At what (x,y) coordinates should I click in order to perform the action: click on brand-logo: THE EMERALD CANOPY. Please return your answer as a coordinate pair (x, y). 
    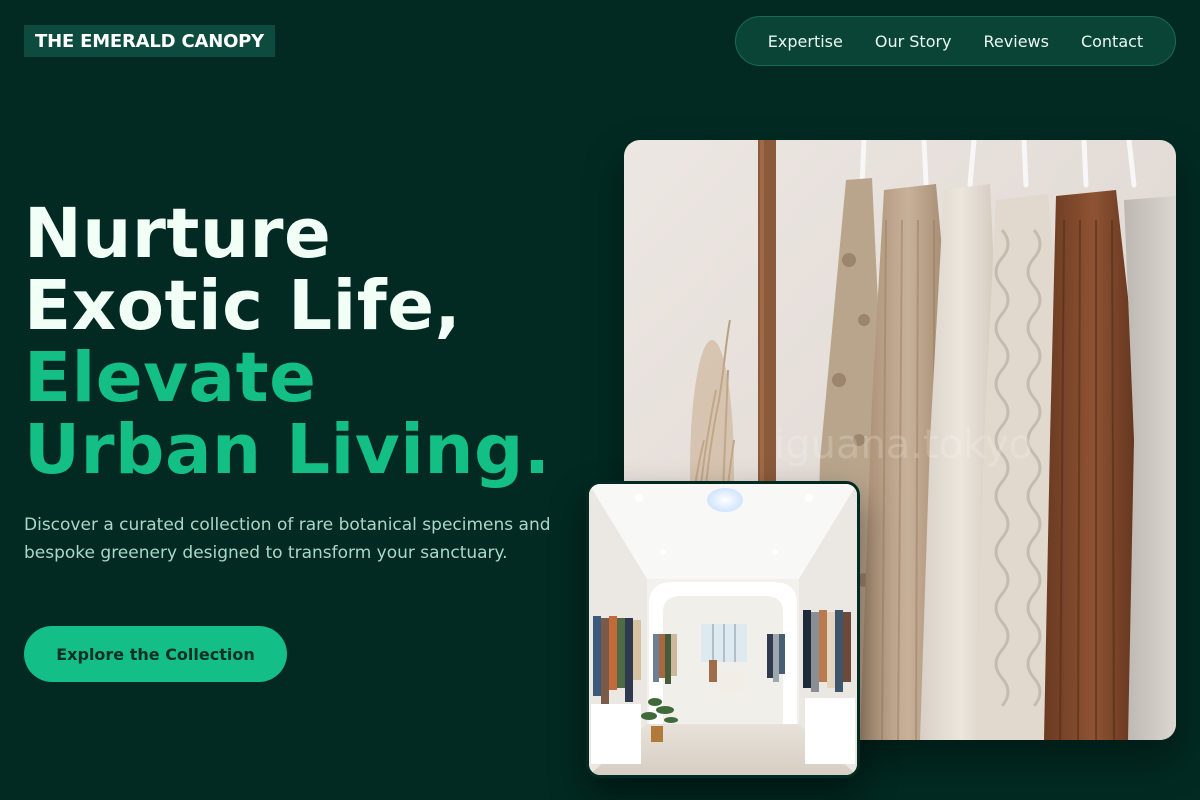
    Looking at the image, I should click on (150, 41).